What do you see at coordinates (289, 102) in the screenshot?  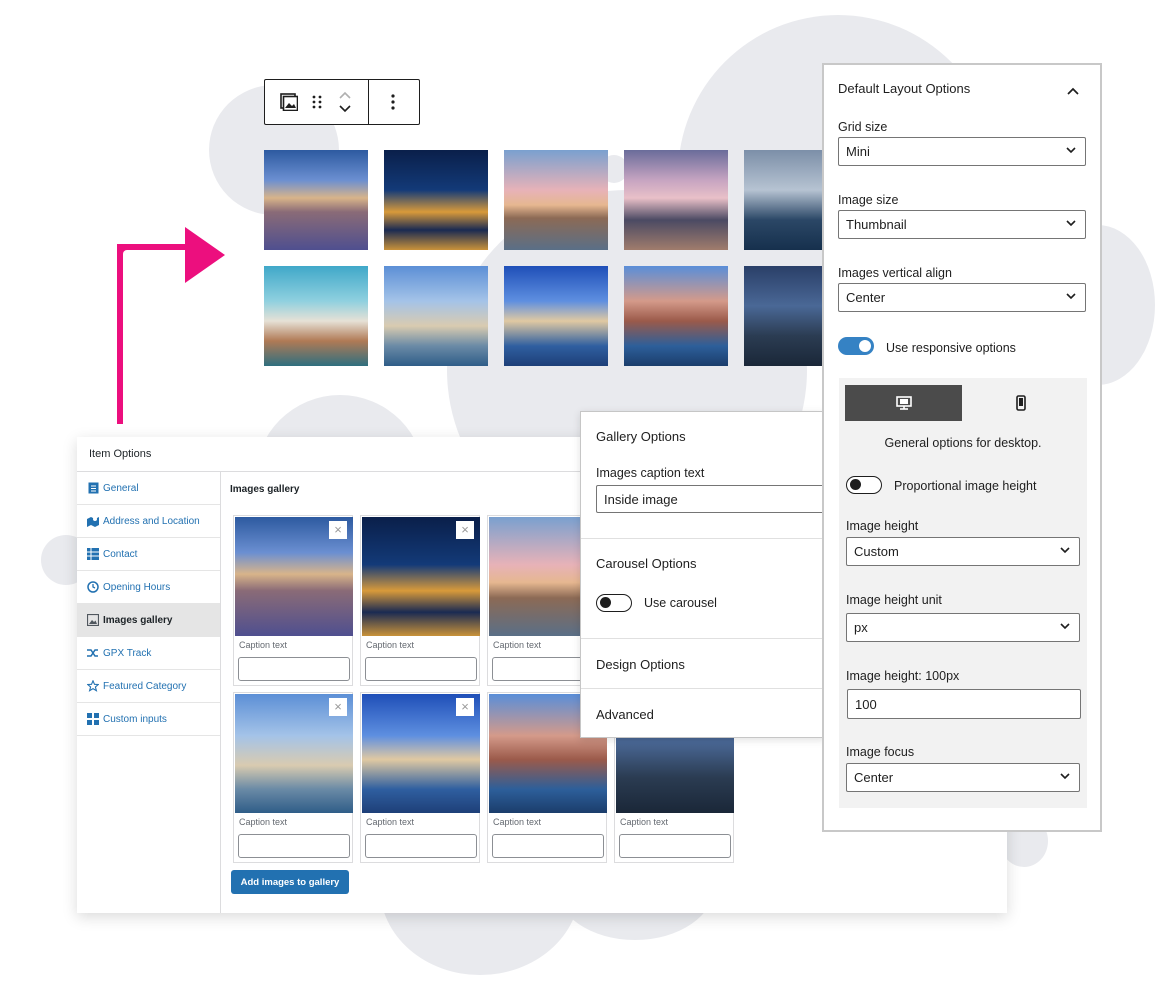 I see `gallery-block-icon` at bounding box center [289, 102].